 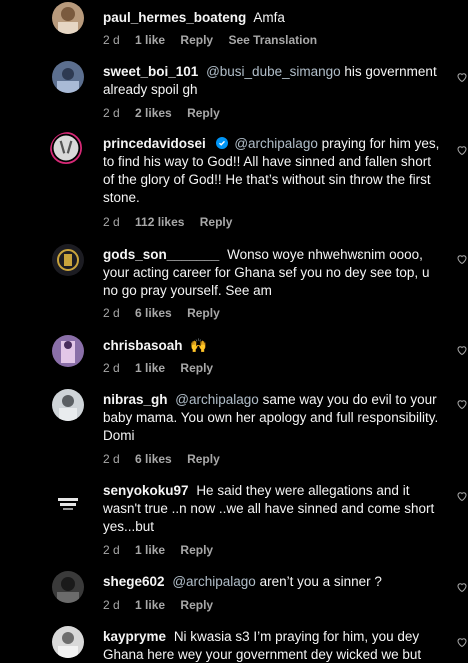 What do you see at coordinates (154, 143) in the screenshot?
I see `comment-username: princedavidosei` at bounding box center [154, 143].